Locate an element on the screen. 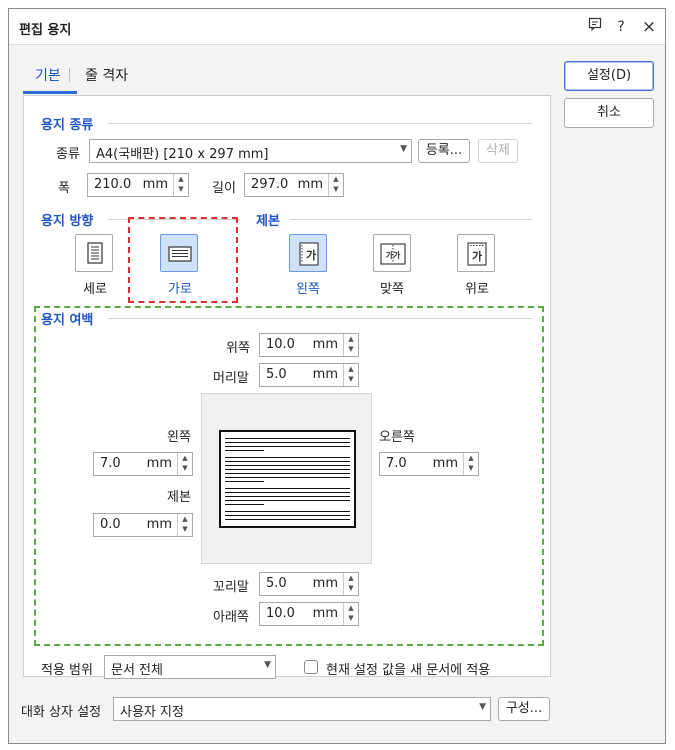 The height and width of the screenshot is (750, 675). apply-new-doc-checkbox is located at coordinates (311, 667).